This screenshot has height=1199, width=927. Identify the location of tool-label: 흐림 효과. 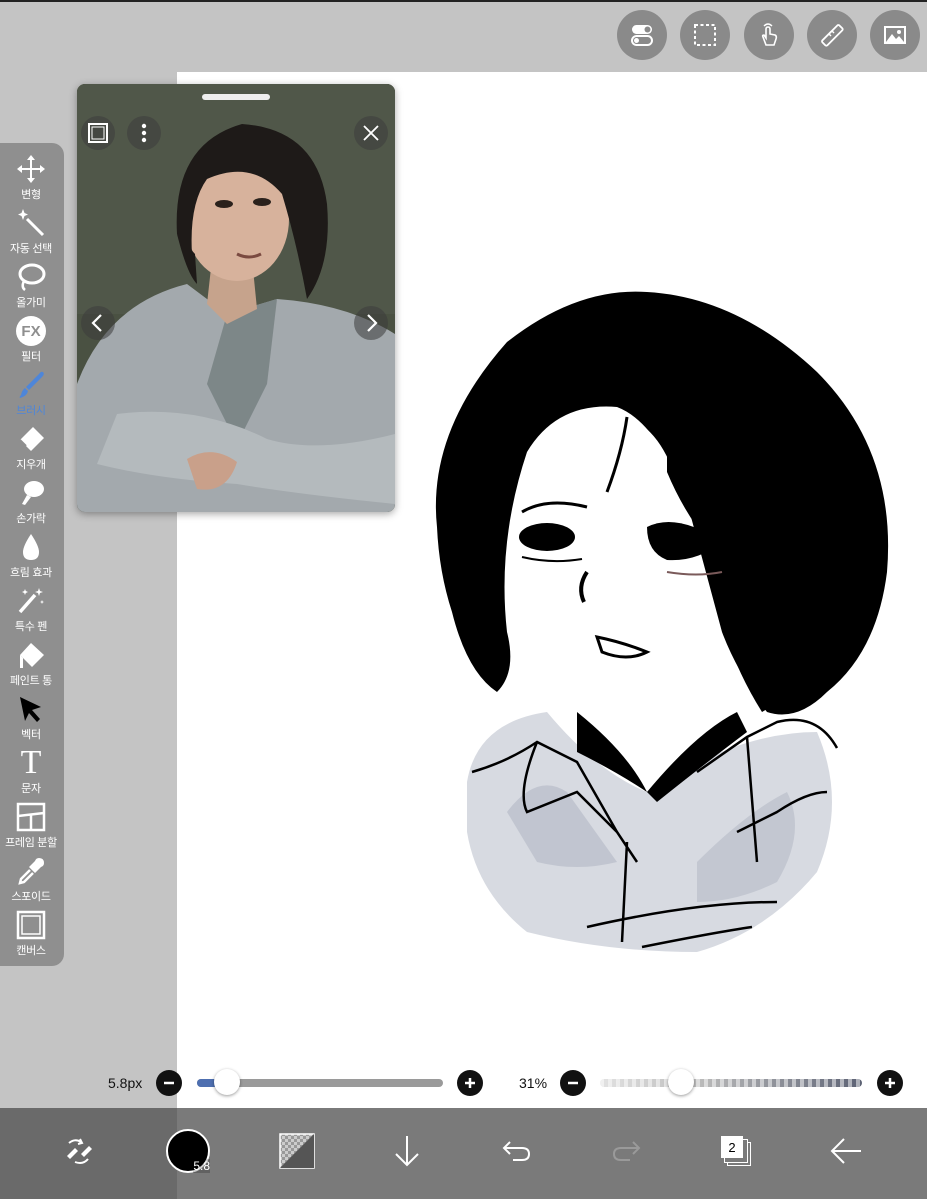
(31, 573).